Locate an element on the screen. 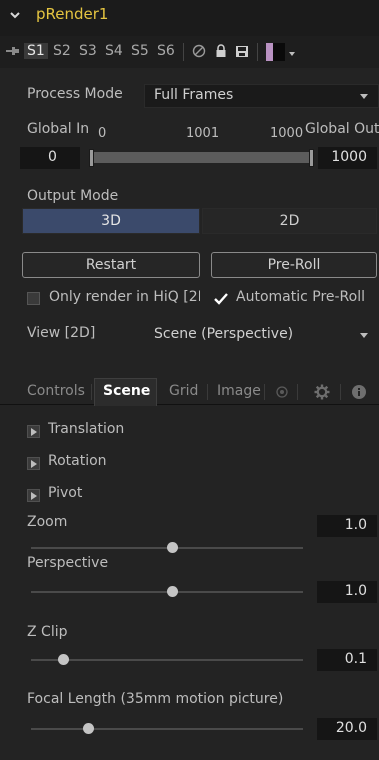  zoom-slider-handle is located at coordinates (172, 547).